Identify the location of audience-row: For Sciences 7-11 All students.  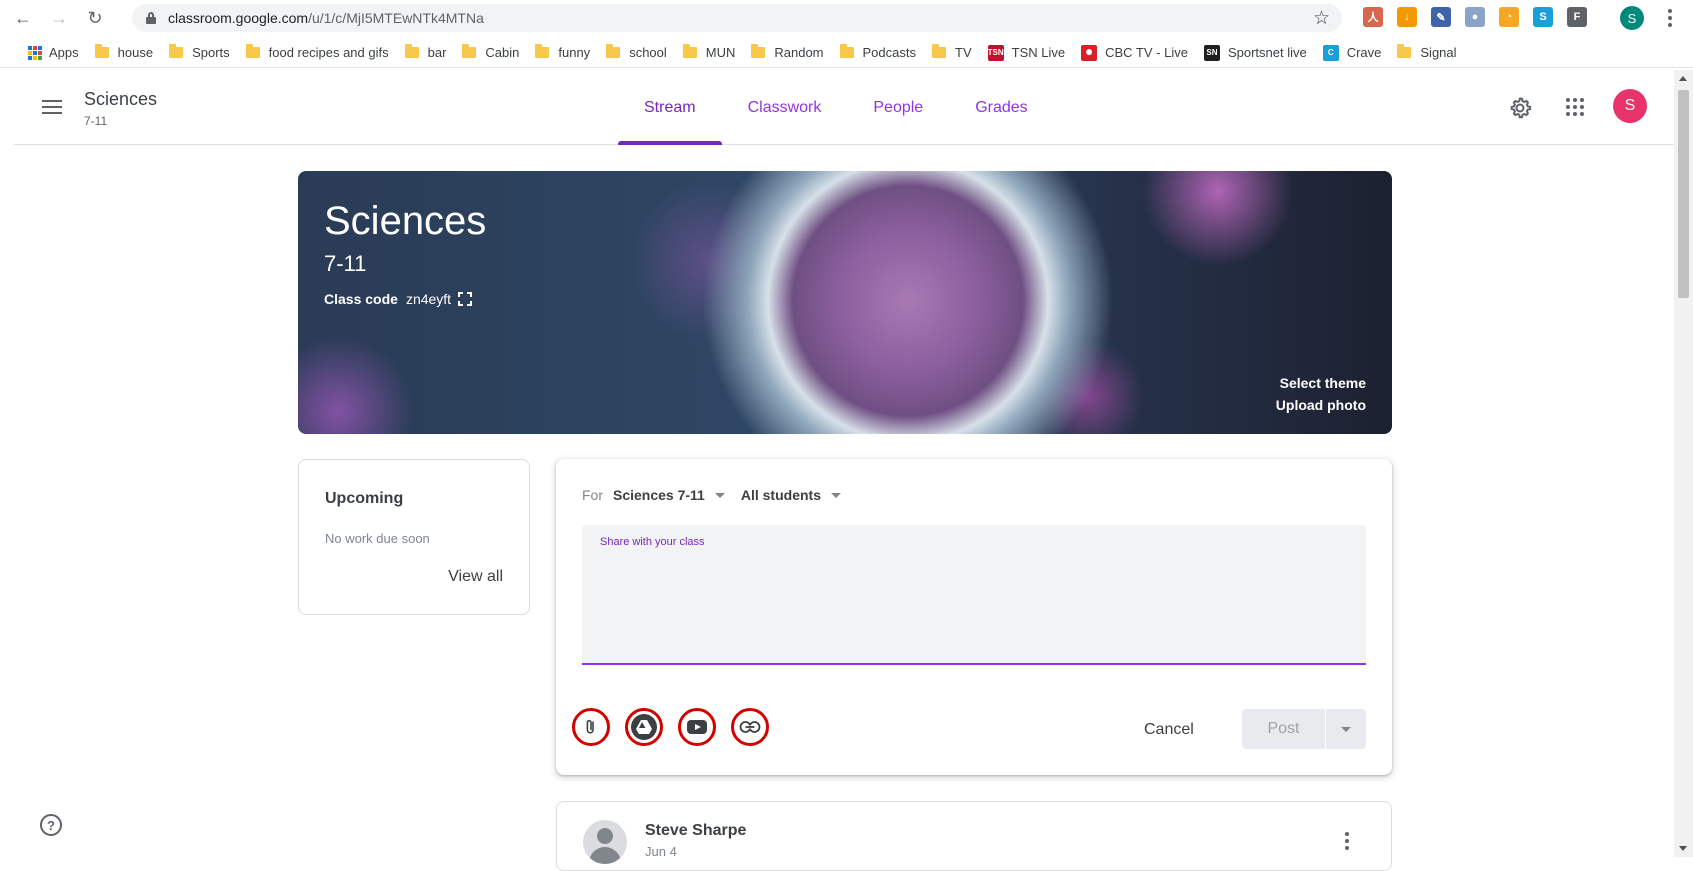
(719, 495).